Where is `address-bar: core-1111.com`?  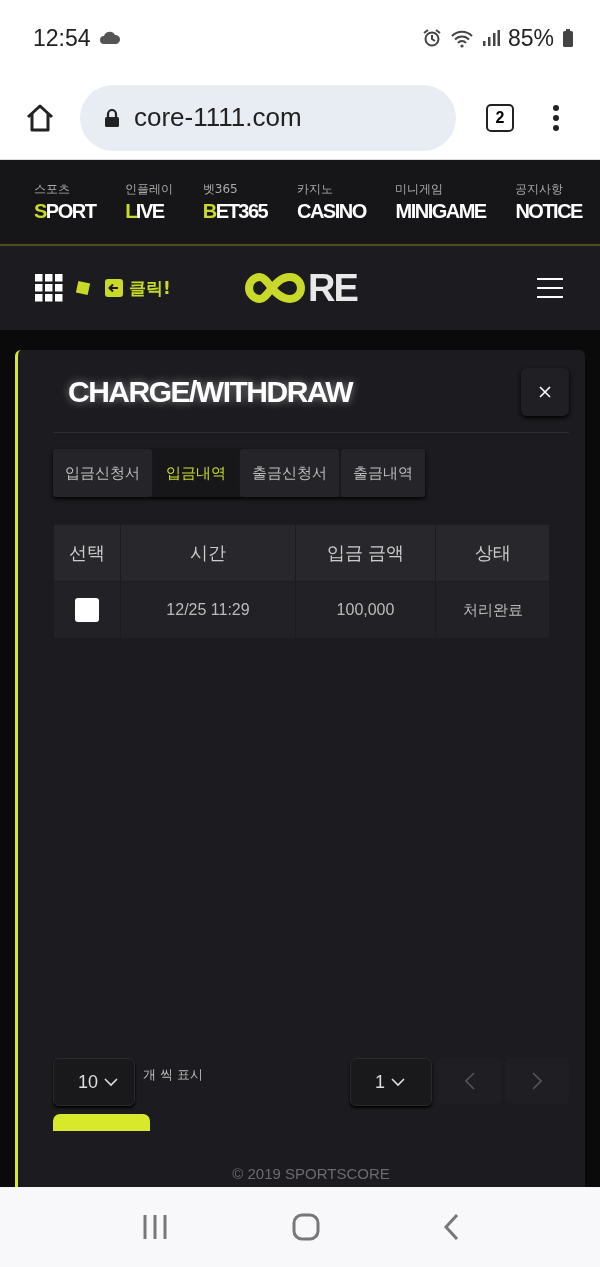 address-bar: core-1111.com is located at coordinates (268, 117).